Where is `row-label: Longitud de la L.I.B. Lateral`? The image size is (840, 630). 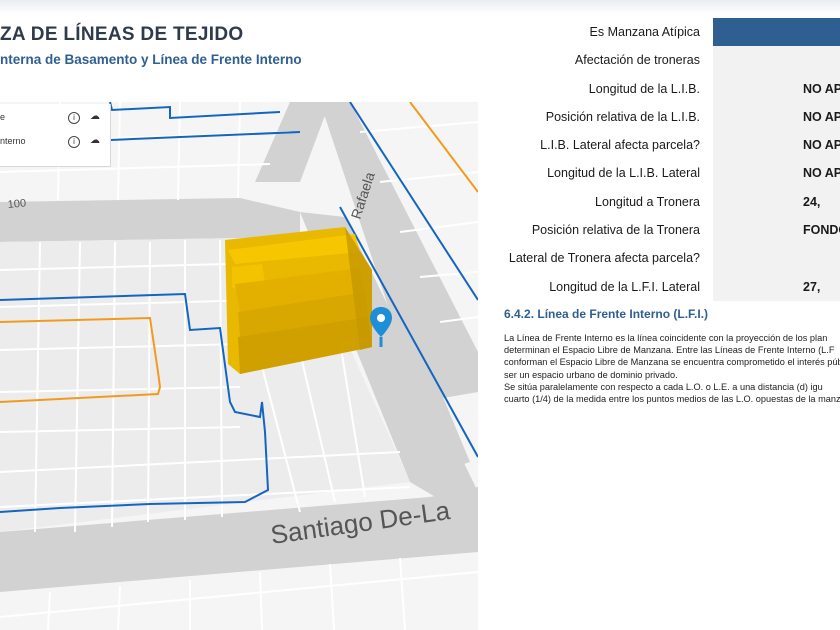 row-label: Longitud de la L.I.B. Lateral is located at coordinates (623, 173).